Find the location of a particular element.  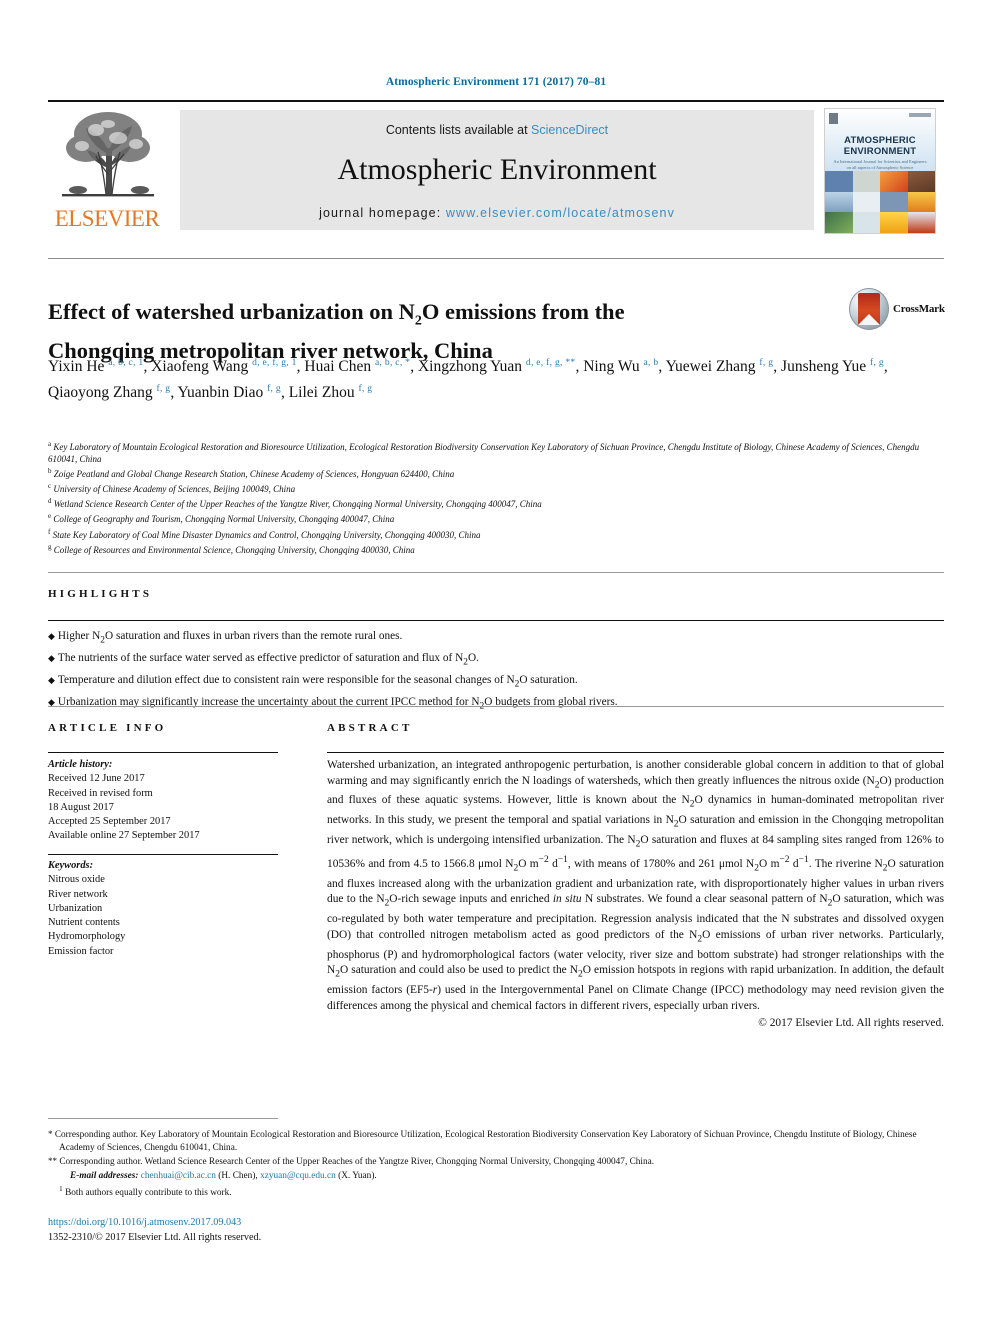

elsevier-wordmark: ELSEVIER is located at coordinates (107, 218).